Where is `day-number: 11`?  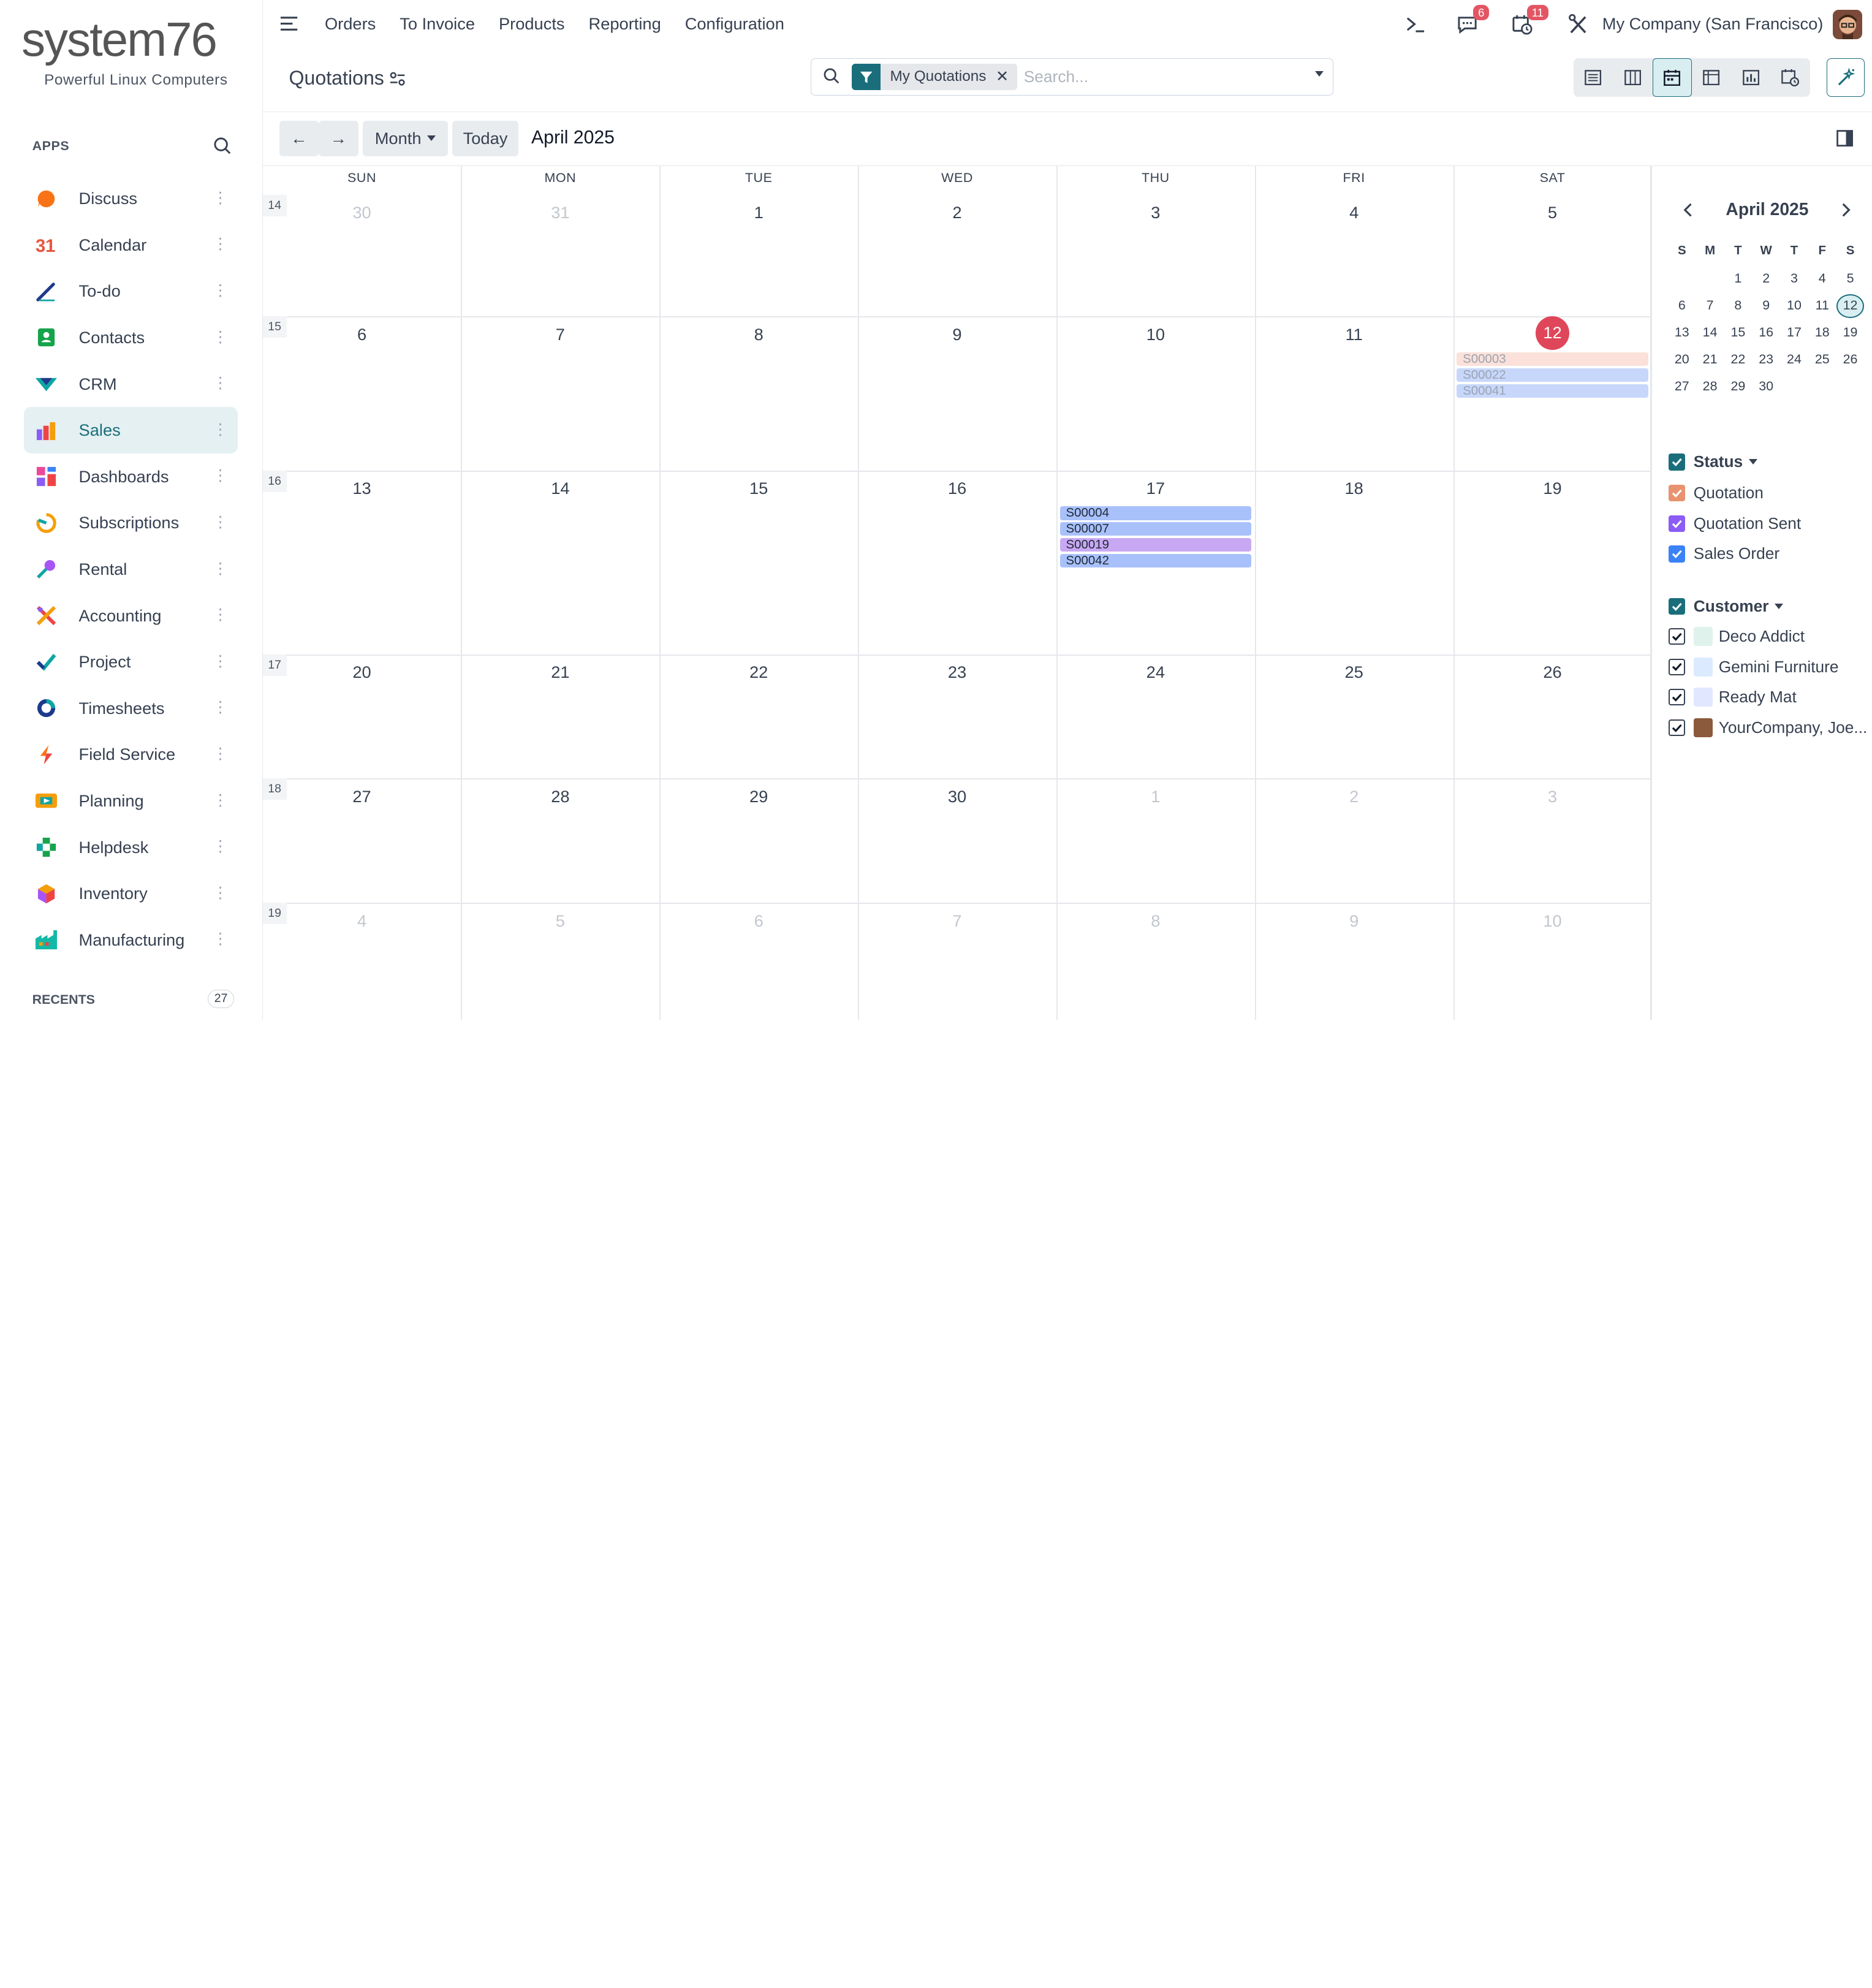
day-number: 11 is located at coordinates (1354, 334).